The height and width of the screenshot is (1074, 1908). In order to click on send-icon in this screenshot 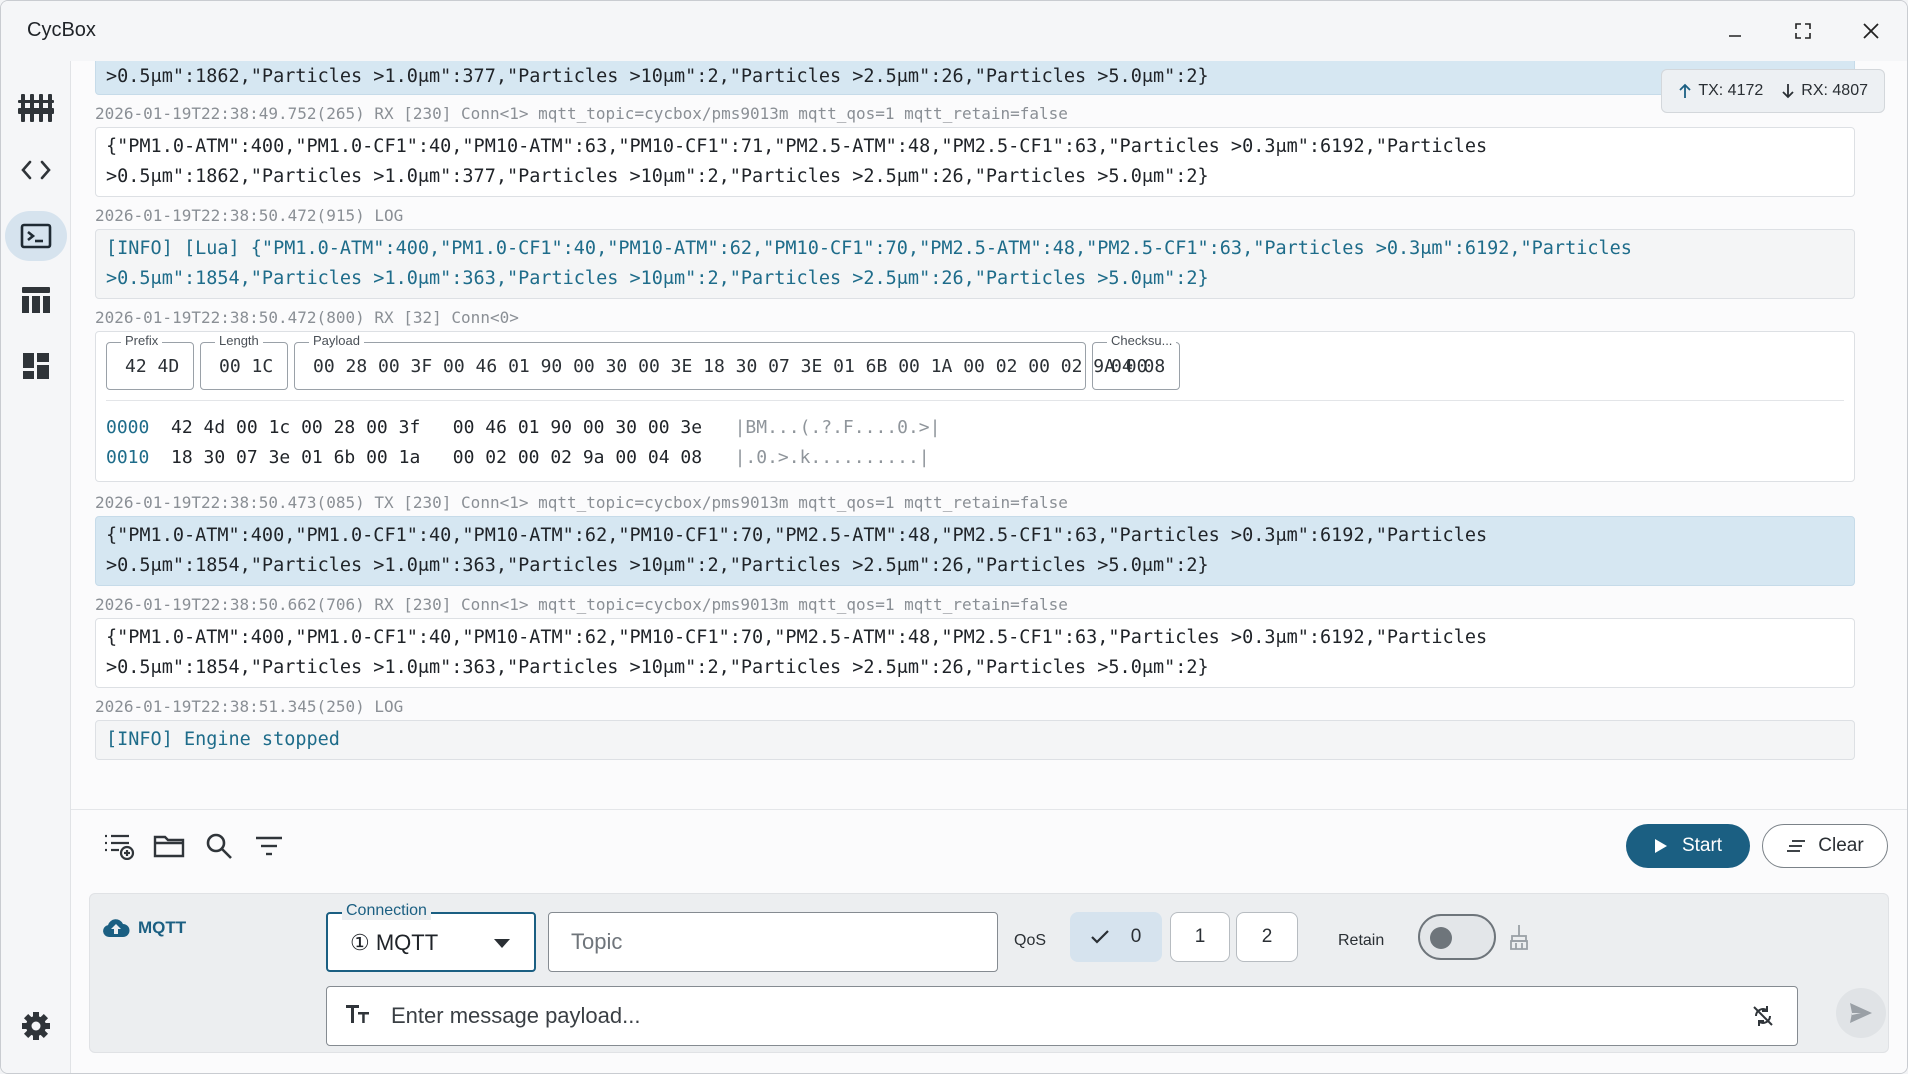, I will do `click(1861, 1013)`.